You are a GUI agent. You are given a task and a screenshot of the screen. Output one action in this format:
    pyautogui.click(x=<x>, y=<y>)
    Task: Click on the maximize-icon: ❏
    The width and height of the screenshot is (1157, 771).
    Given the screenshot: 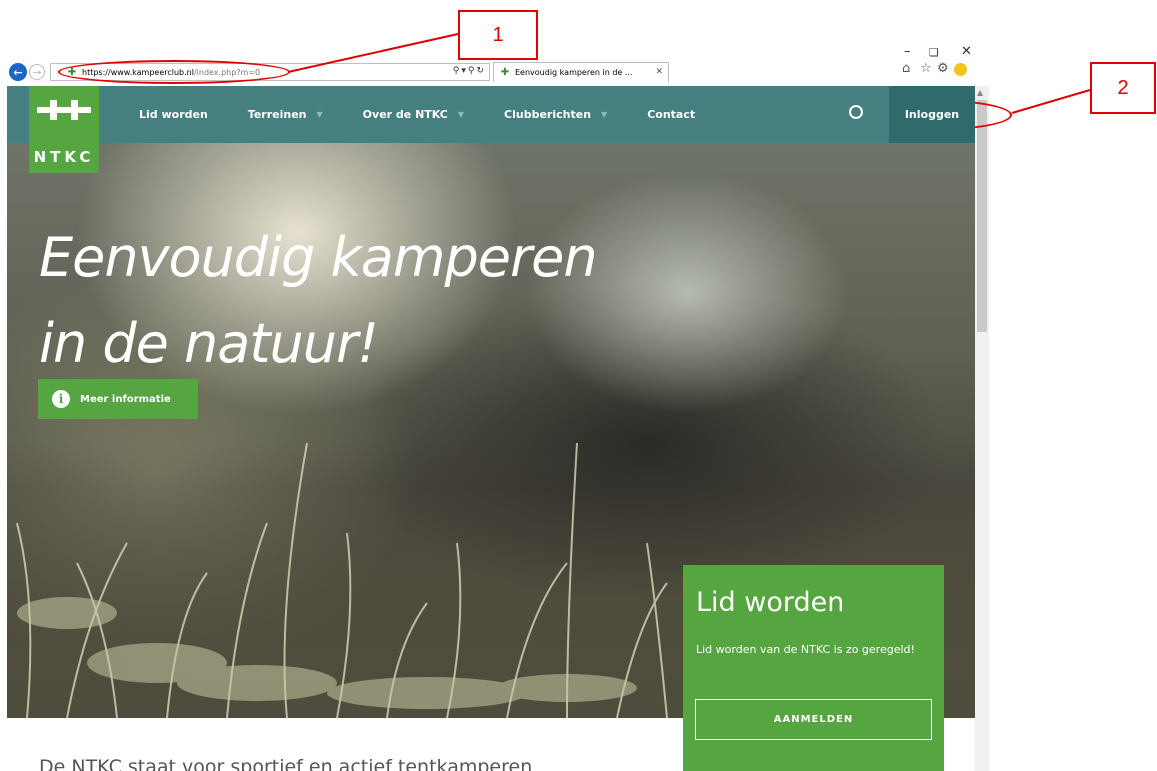 What is the action you would take?
    pyautogui.click(x=934, y=52)
    